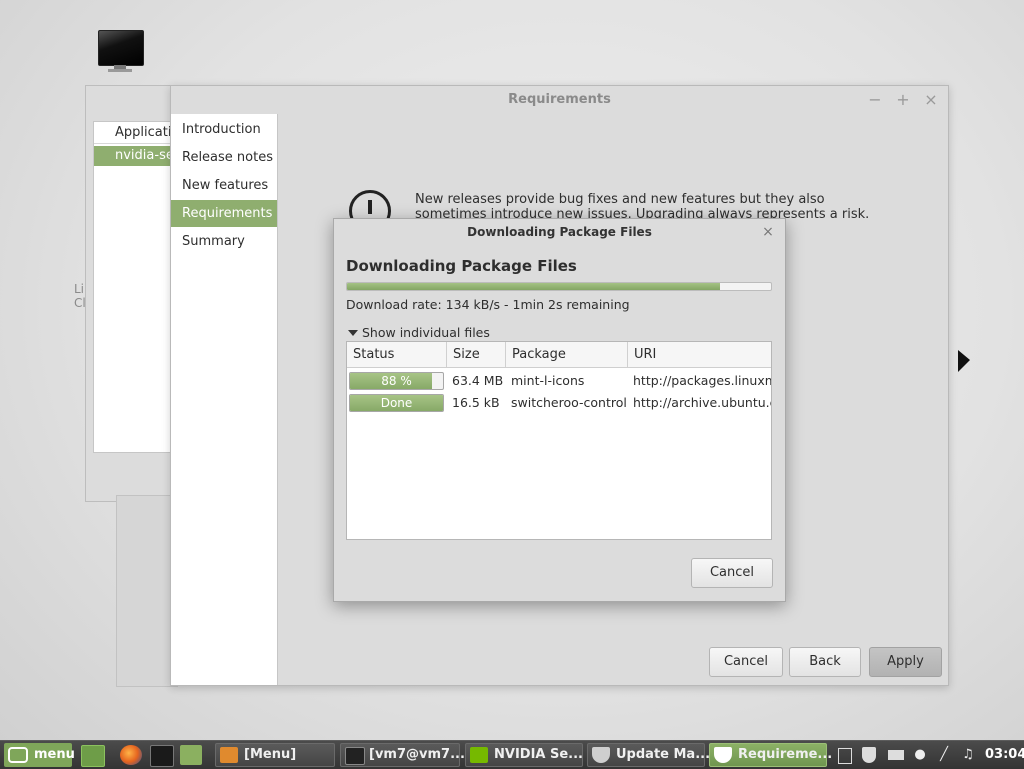 This screenshot has height=769, width=1024. I want to click on dialog-cancel-button: Cancel, so click(732, 573).